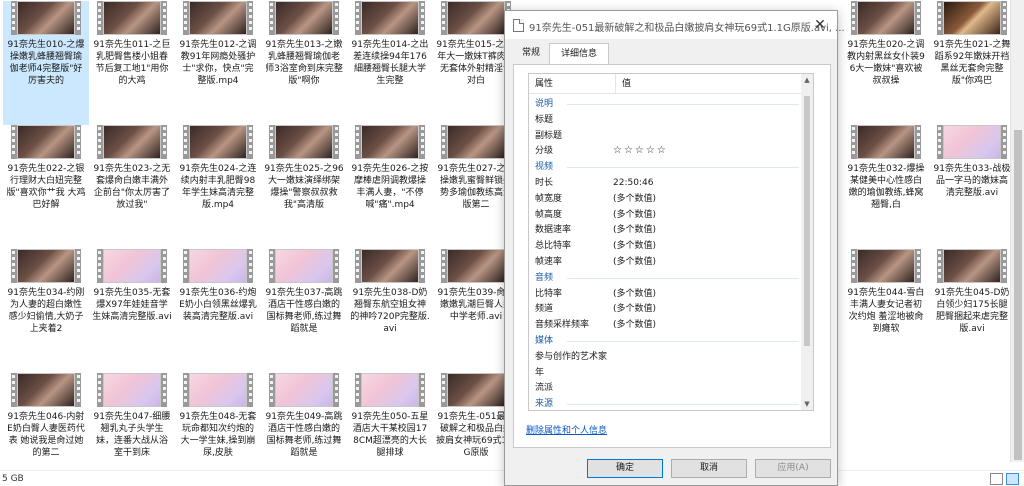  Describe the element at coordinates (664, 230) in the screenshot. I see `property-row: 数据速率 (多个数值)` at that location.